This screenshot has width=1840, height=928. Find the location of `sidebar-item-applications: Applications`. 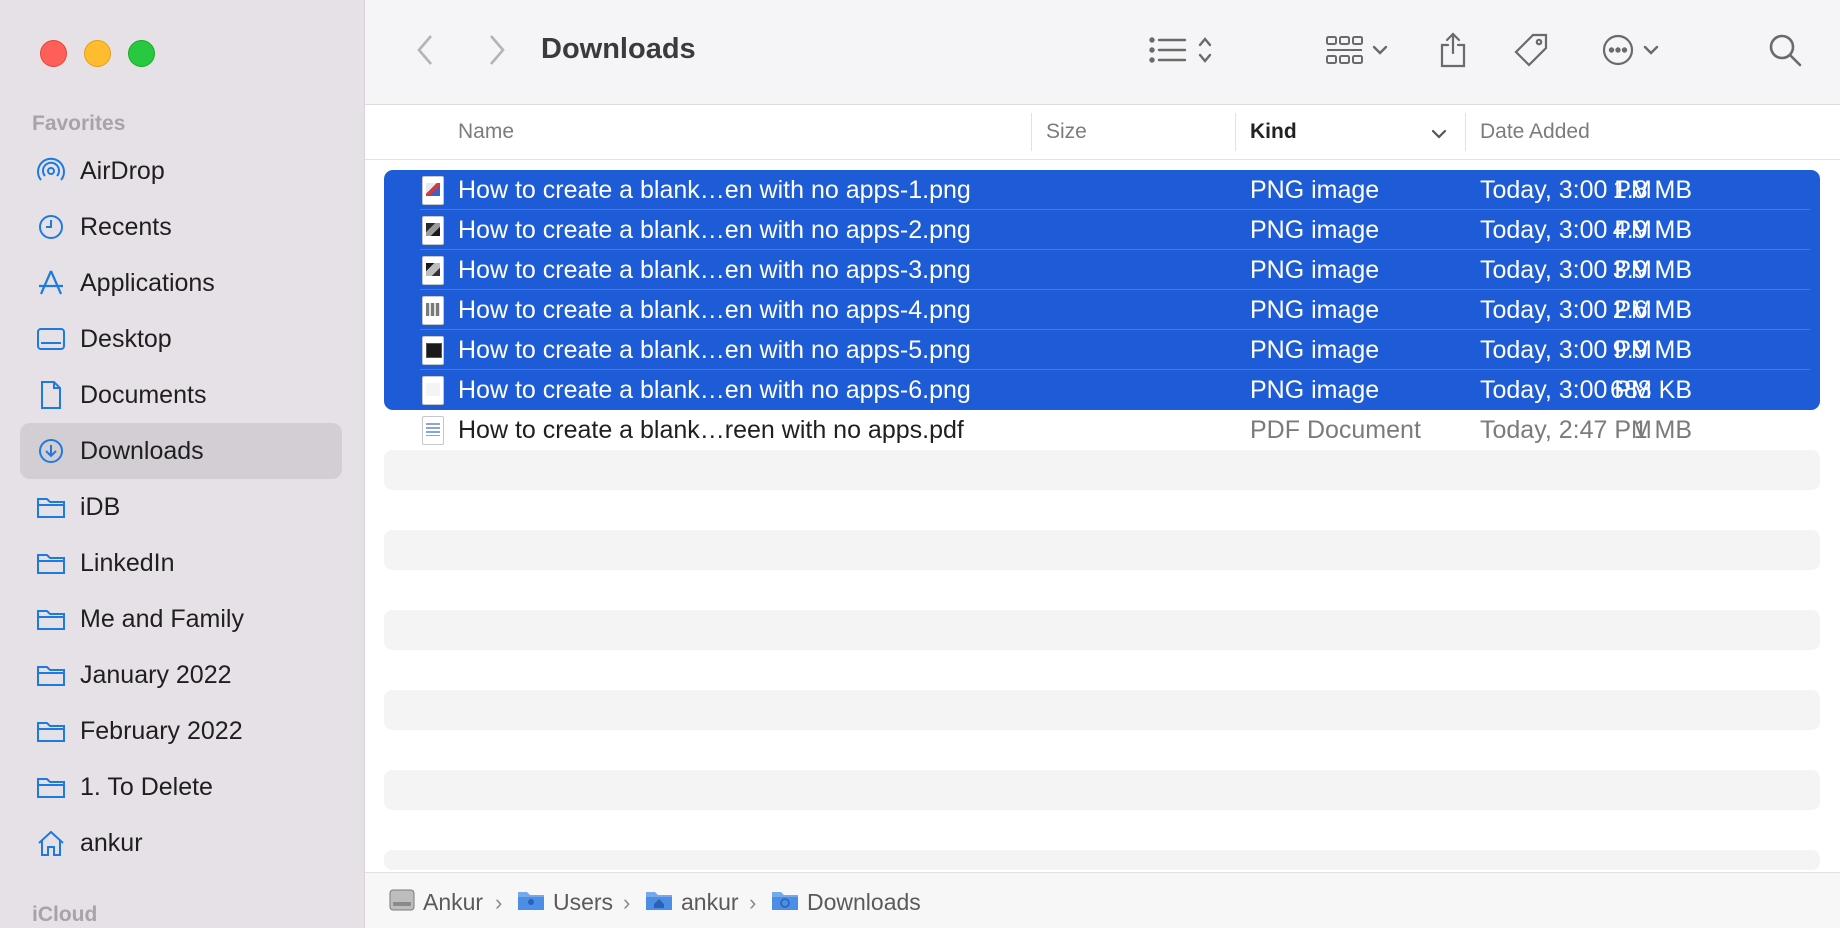

sidebar-item-applications: Applications is located at coordinates (181, 283).